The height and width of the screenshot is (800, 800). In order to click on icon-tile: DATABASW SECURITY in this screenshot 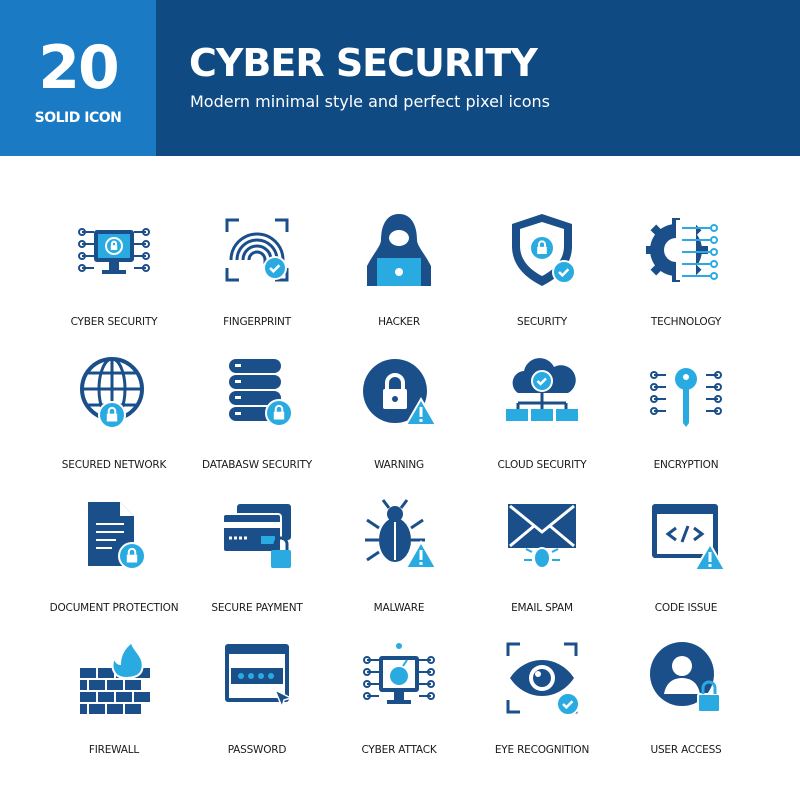, I will do `click(257, 423)`.